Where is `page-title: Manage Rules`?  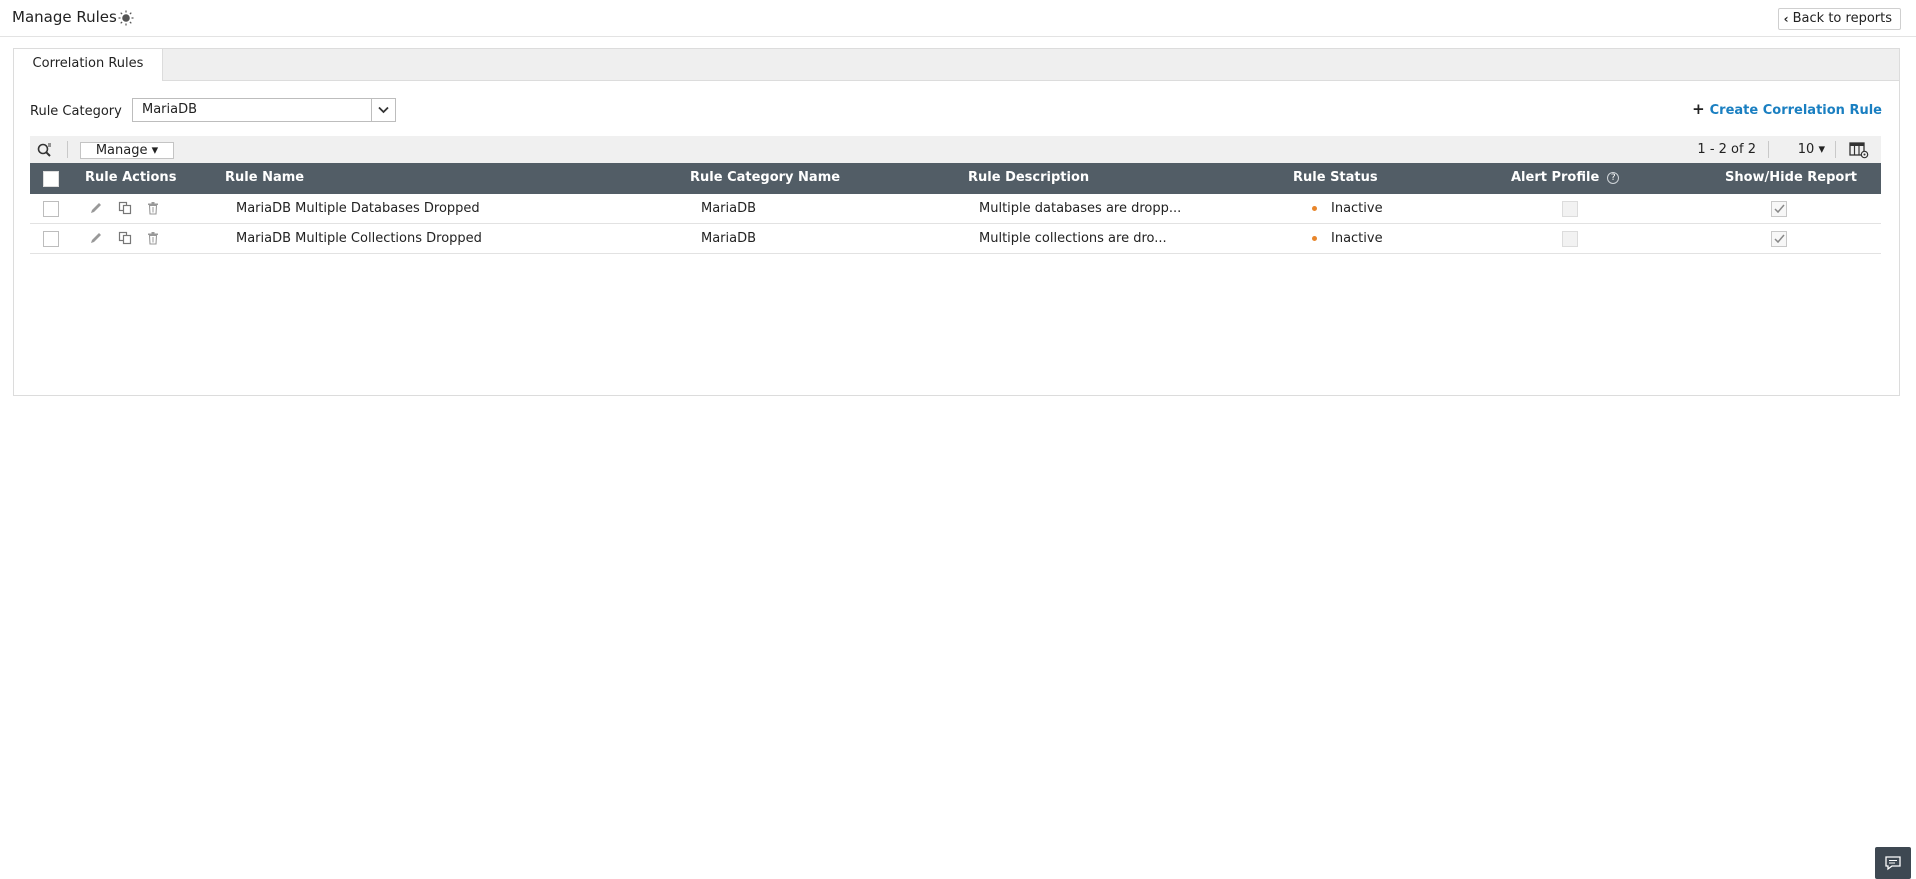
page-title: Manage Rules is located at coordinates (64, 17).